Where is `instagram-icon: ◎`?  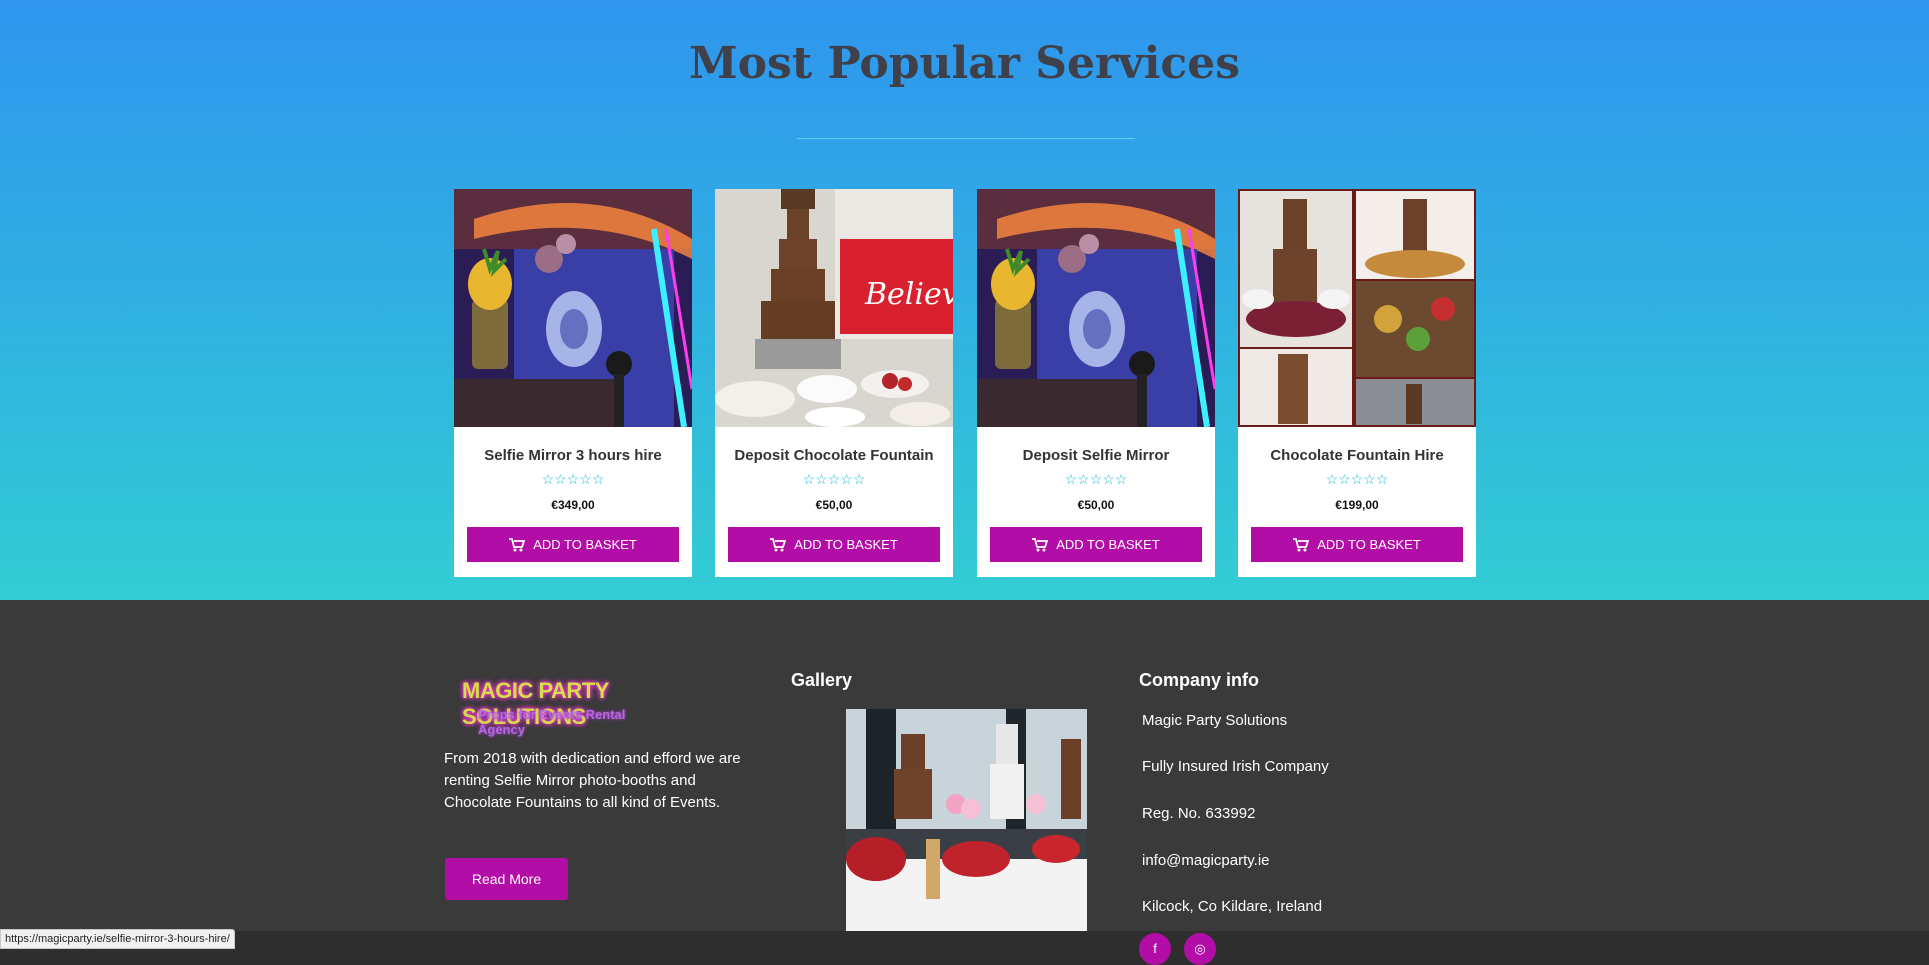 instagram-icon: ◎ is located at coordinates (1200, 949).